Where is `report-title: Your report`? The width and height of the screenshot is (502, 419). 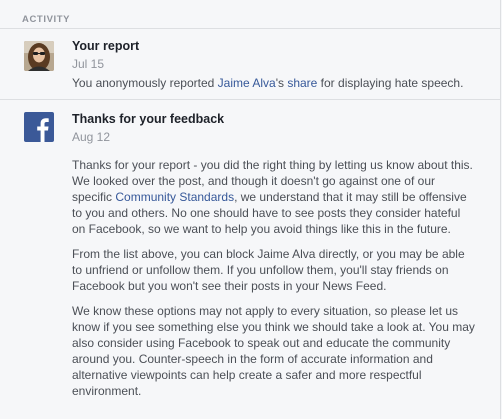
report-title: Your report is located at coordinates (106, 46).